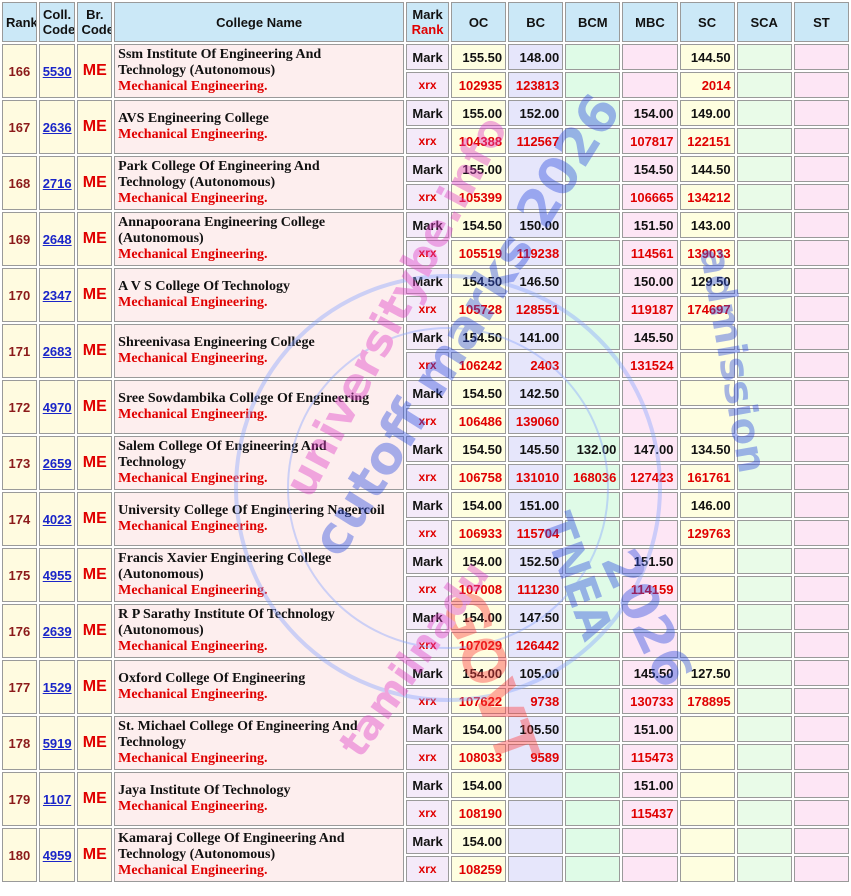 This screenshot has height=896, width=851. I want to click on college-name-line: AVS Engineering College, so click(193, 118).